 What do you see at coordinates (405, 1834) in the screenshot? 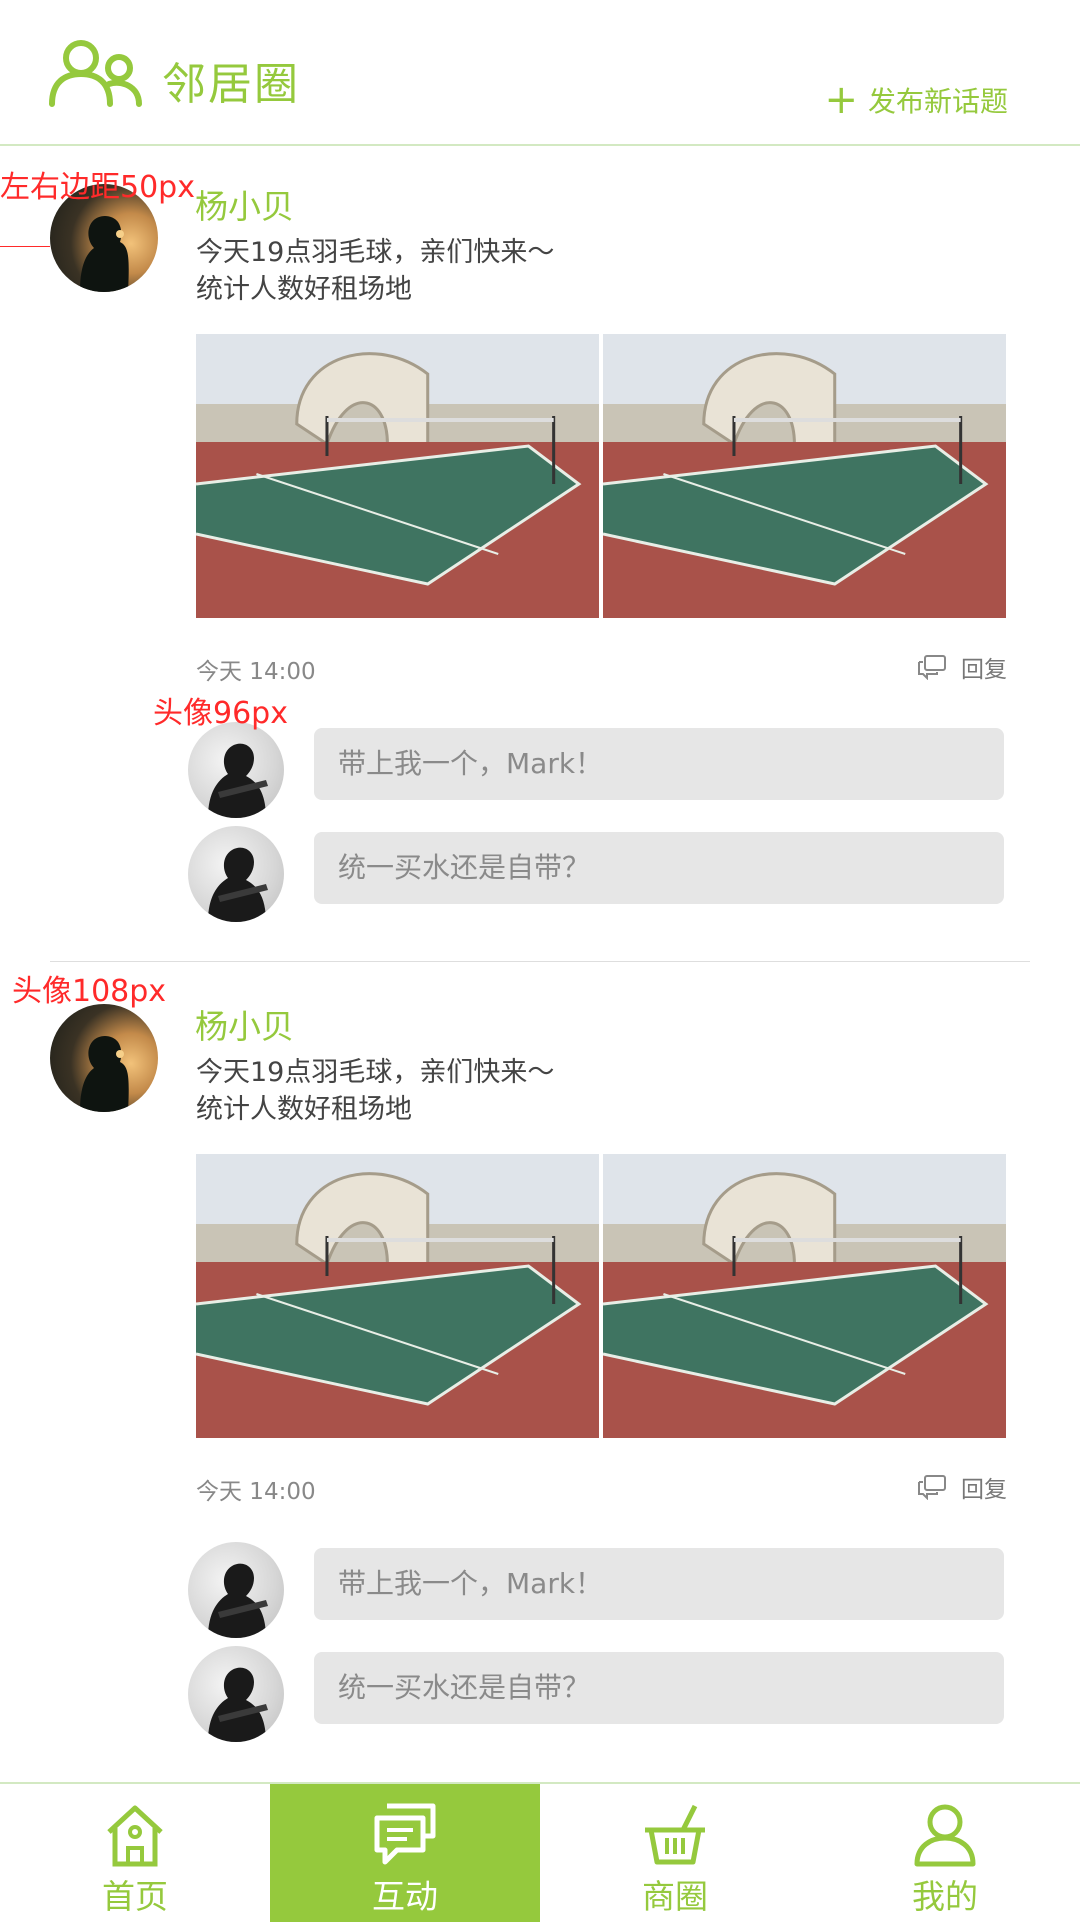
I see `chat-icon` at bounding box center [405, 1834].